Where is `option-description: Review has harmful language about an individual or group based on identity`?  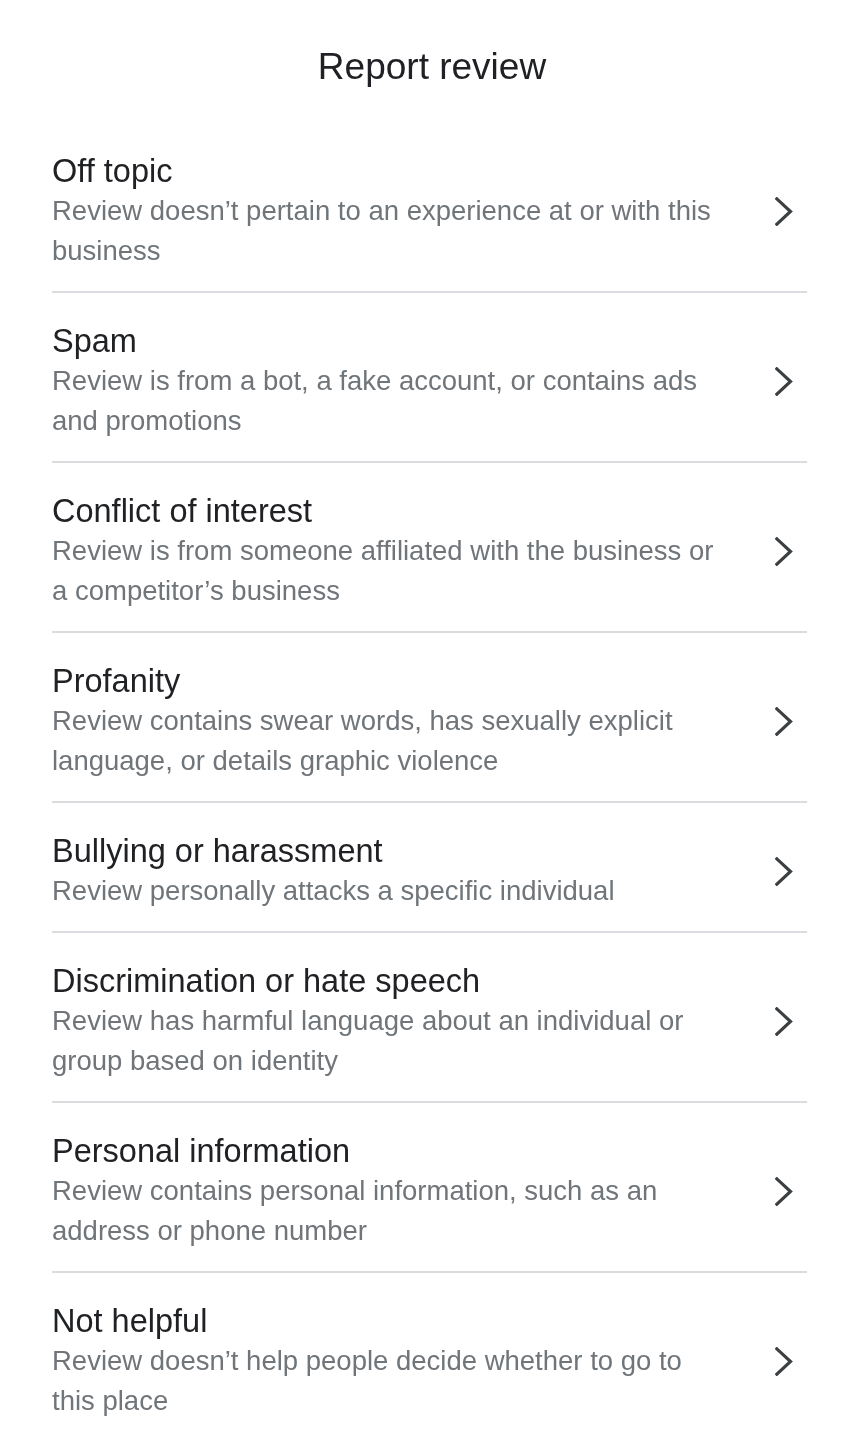
option-description: Review has harmful language about an individual or group based on identity is located at coordinates (368, 1041).